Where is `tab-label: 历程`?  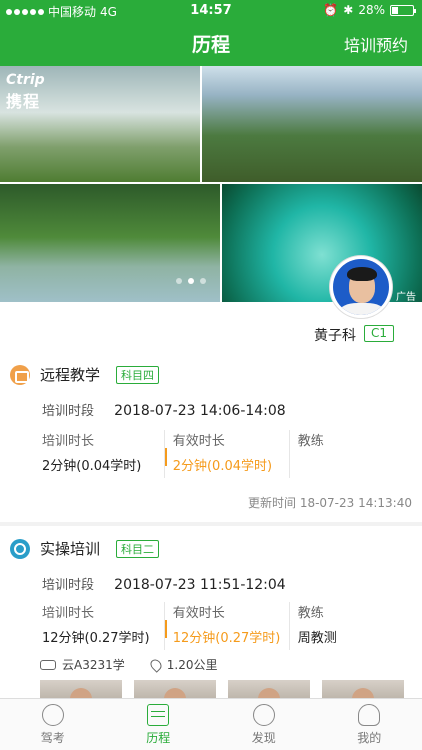 tab-label: 历程 is located at coordinates (158, 737).